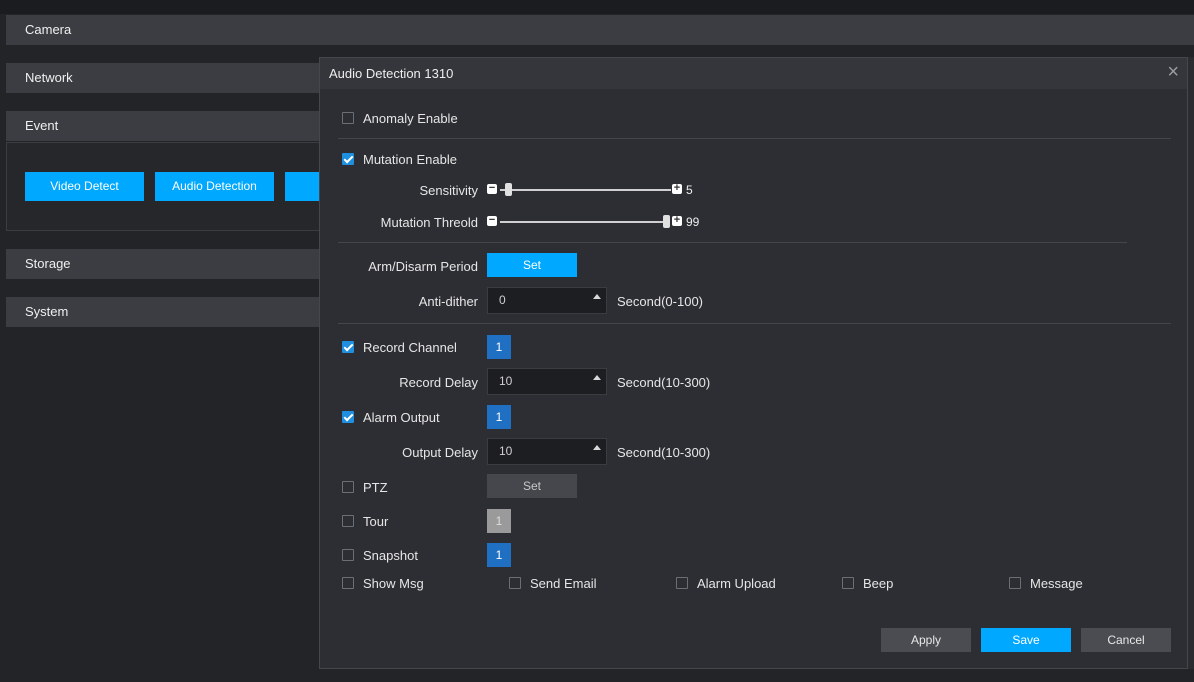 The width and height of the screenshot is (1194, 682). I want to click on right-edge, so click(1191, 363).